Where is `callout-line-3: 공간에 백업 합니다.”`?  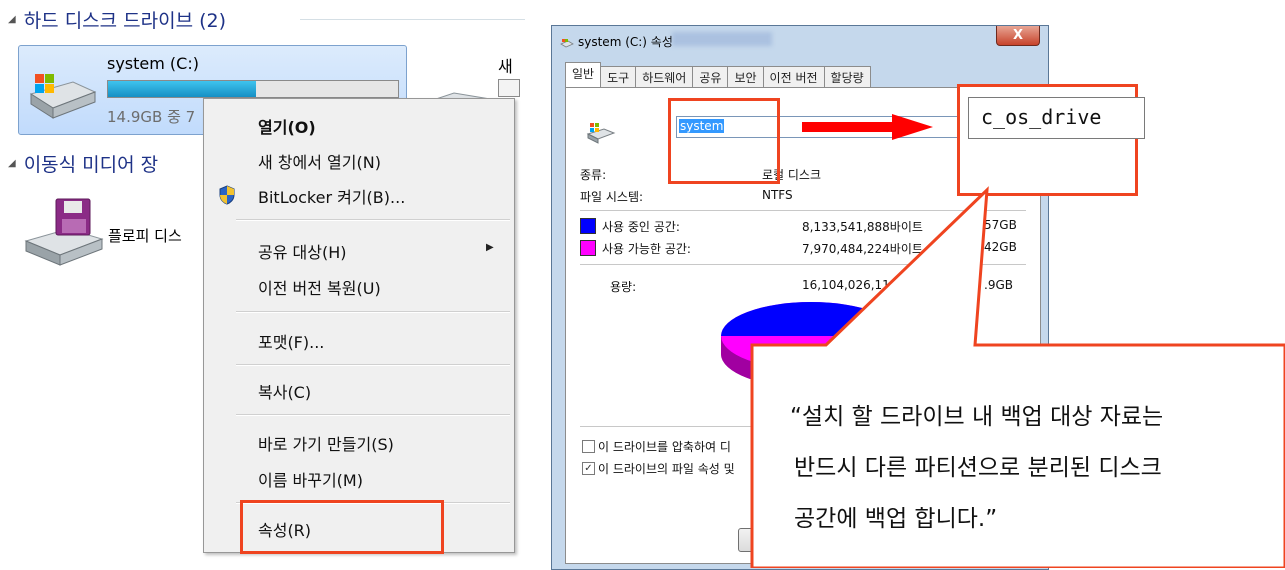
callout-line-3: 공간에 백업 합니다.” is located at coordinates (896, 519).